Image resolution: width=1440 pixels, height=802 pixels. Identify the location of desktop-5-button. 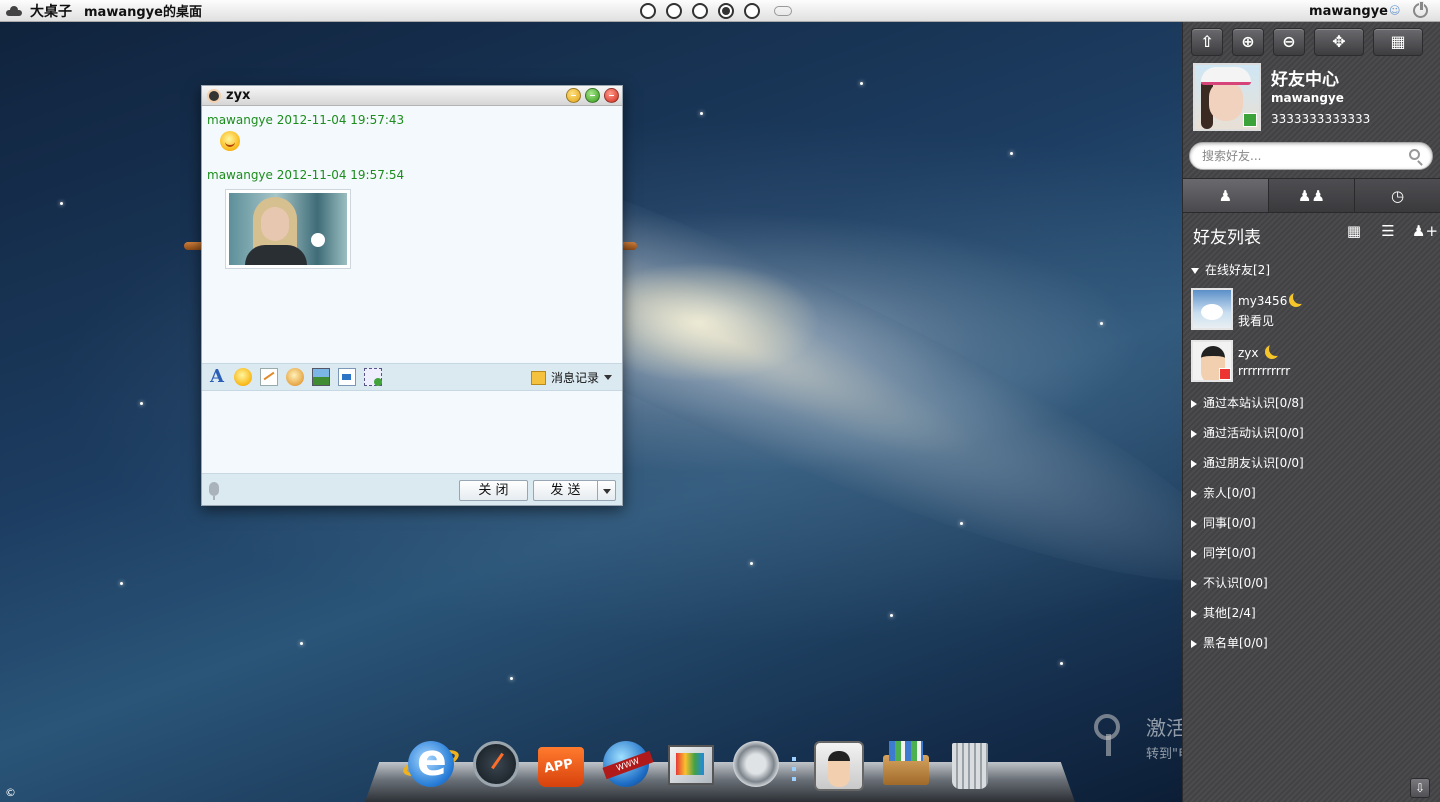
(752, 11).